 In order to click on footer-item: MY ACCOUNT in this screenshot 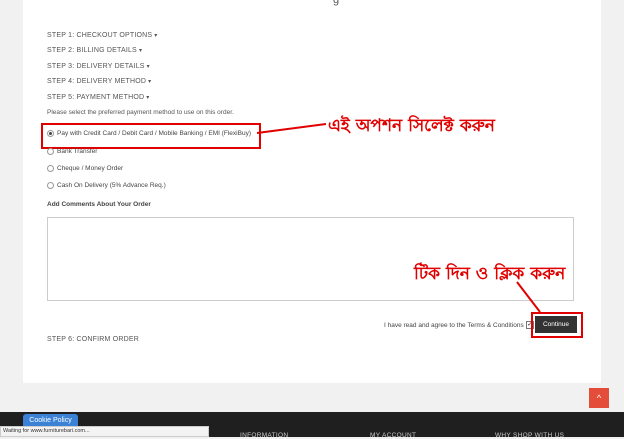, I will do `click(393, 435)`.